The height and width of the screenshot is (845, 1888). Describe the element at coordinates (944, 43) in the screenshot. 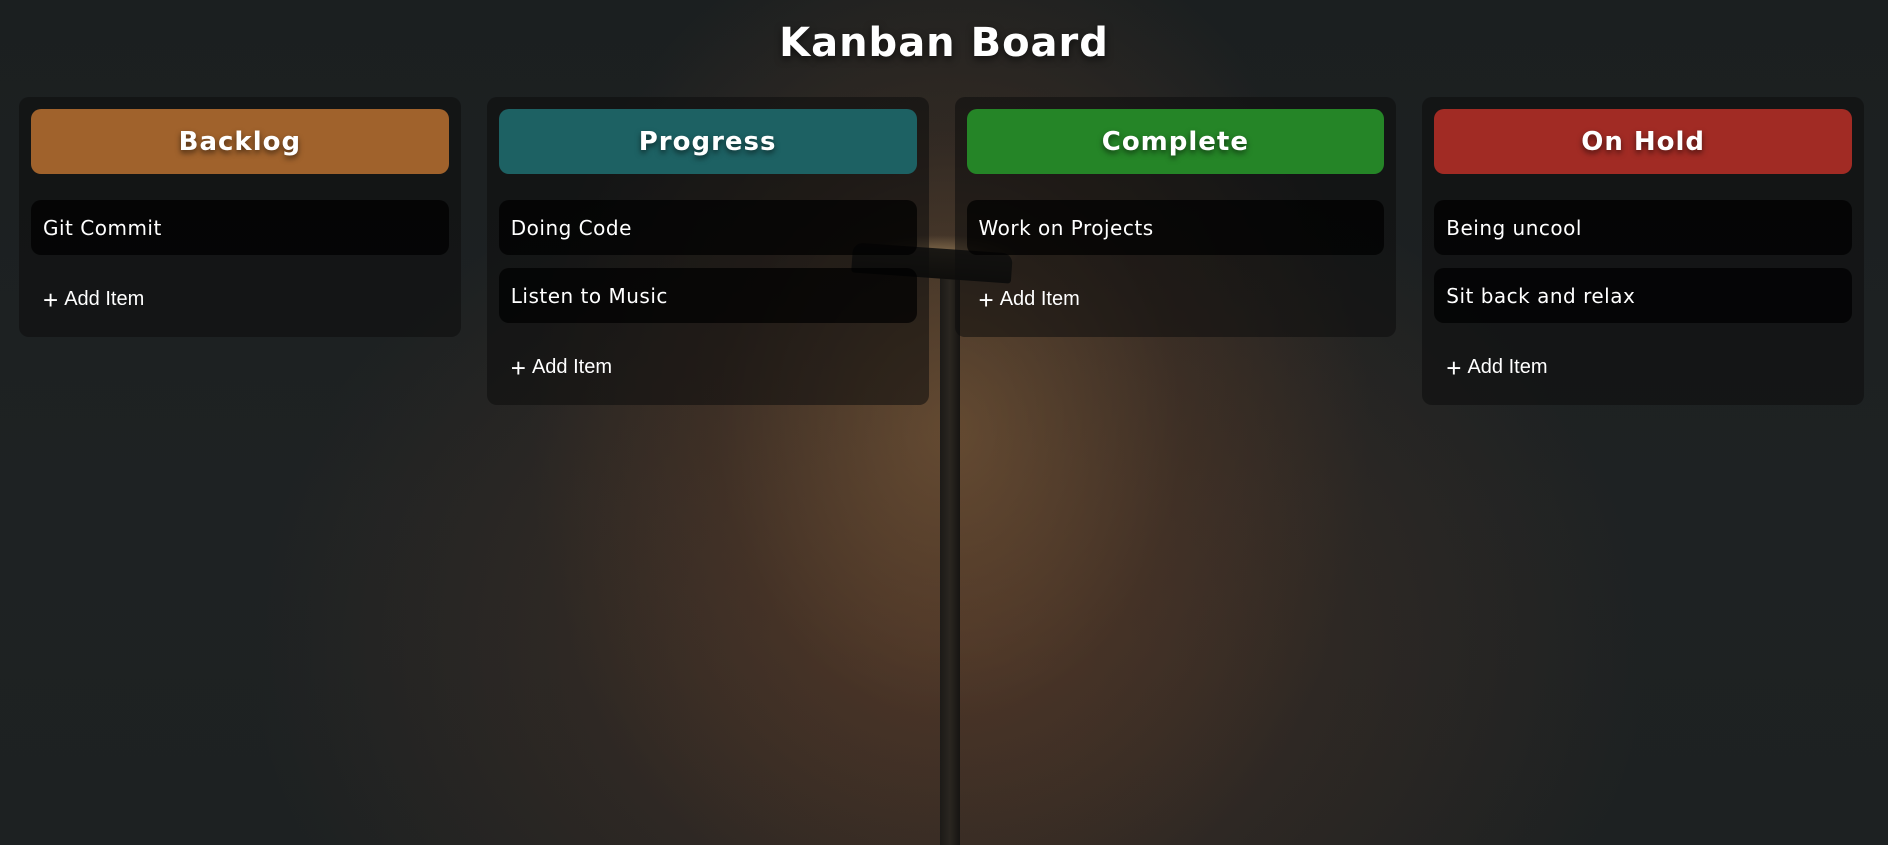

I see `page-title: Kanban Board` at that location.